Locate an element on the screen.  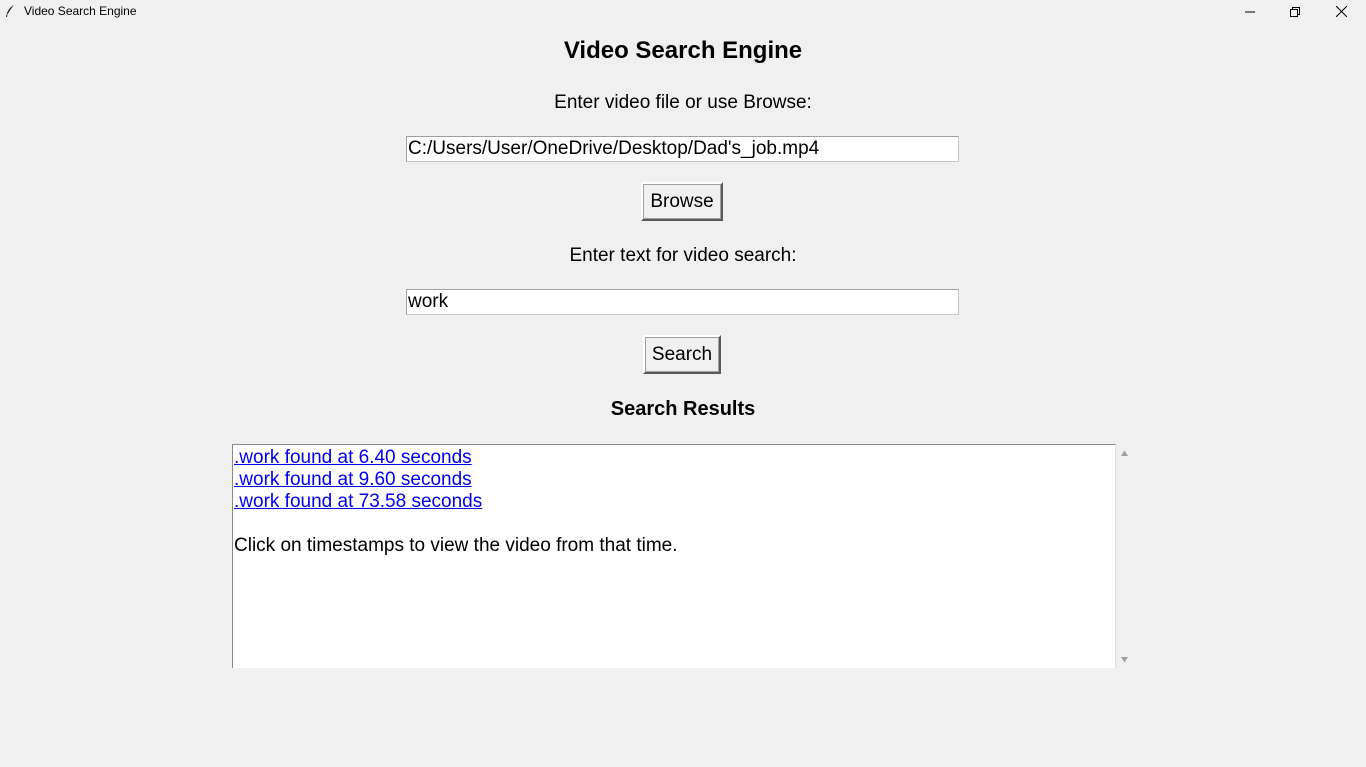
scroll-up-arrow-icon is located at coordinates (1124, 453).